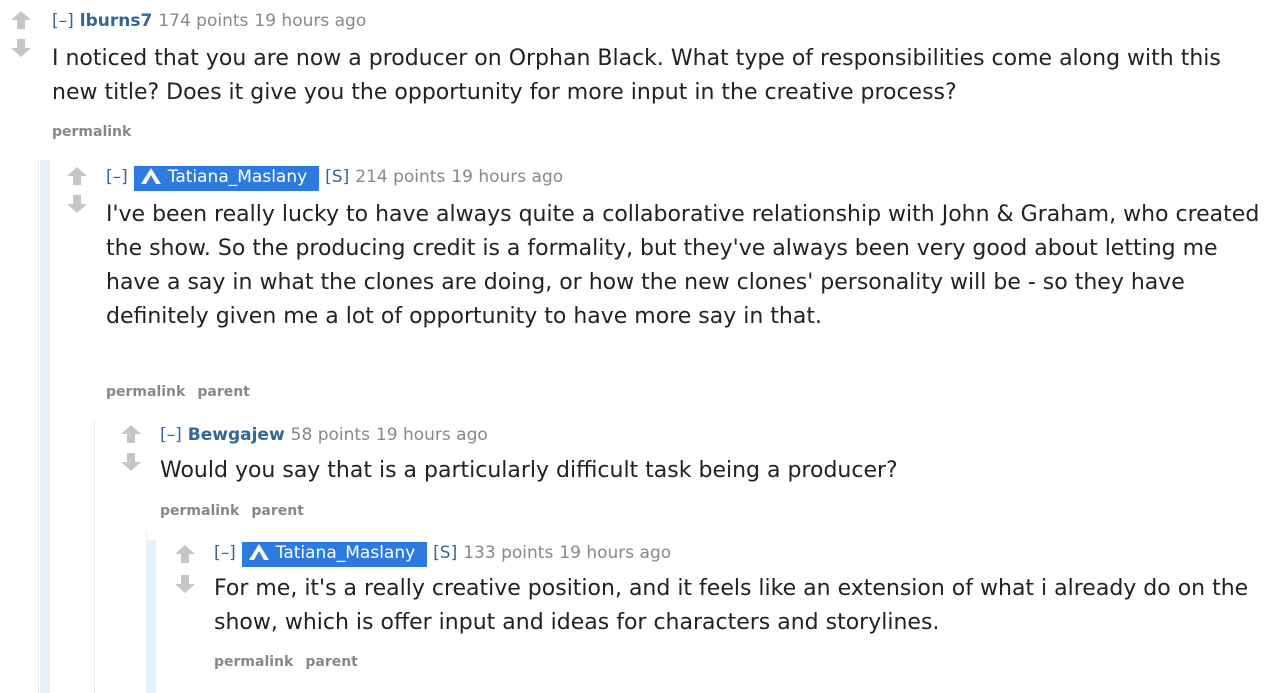 The height and width of the screenshot is (693, 1280). Describe the element at coordinates (345, 553) in the screenshot. I see `author-name: Tatiana_Maslany` at that location.